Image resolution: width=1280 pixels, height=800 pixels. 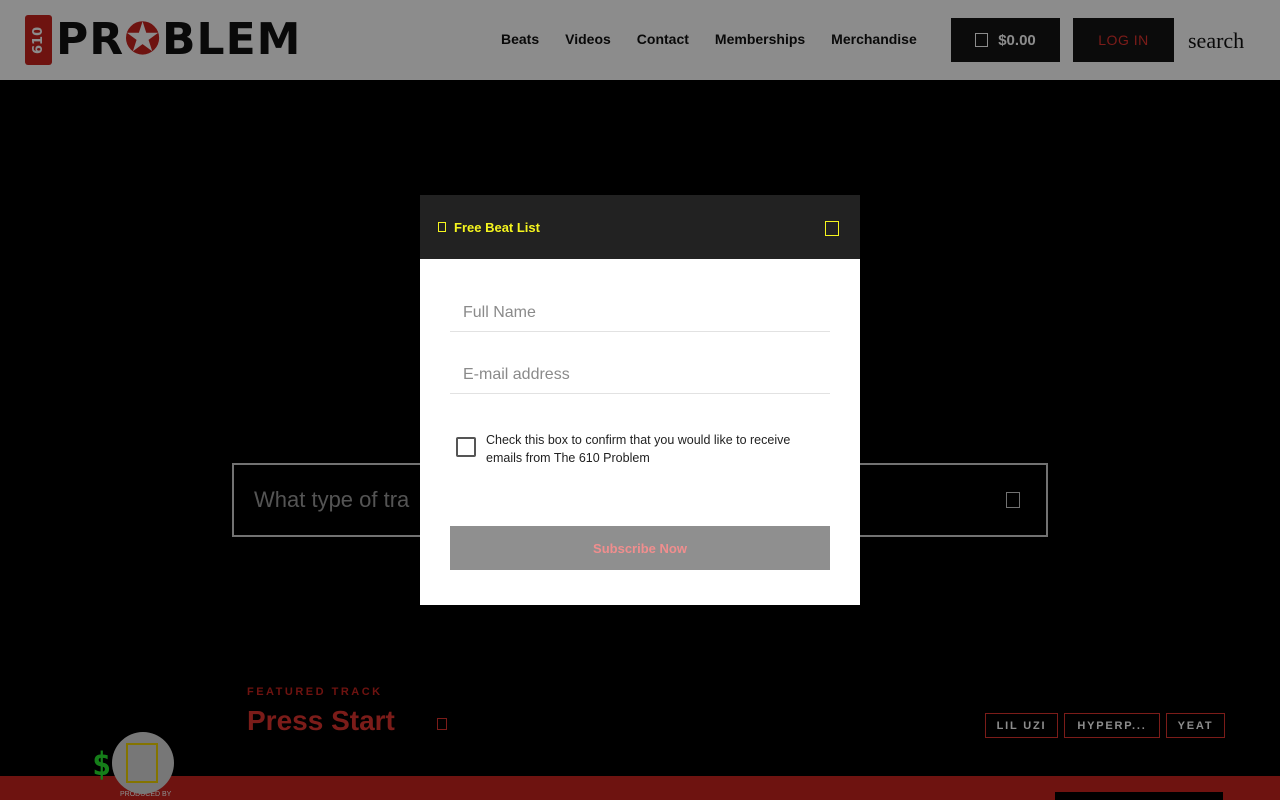 I want to click on full-name-field, so click(x=640, y=313).